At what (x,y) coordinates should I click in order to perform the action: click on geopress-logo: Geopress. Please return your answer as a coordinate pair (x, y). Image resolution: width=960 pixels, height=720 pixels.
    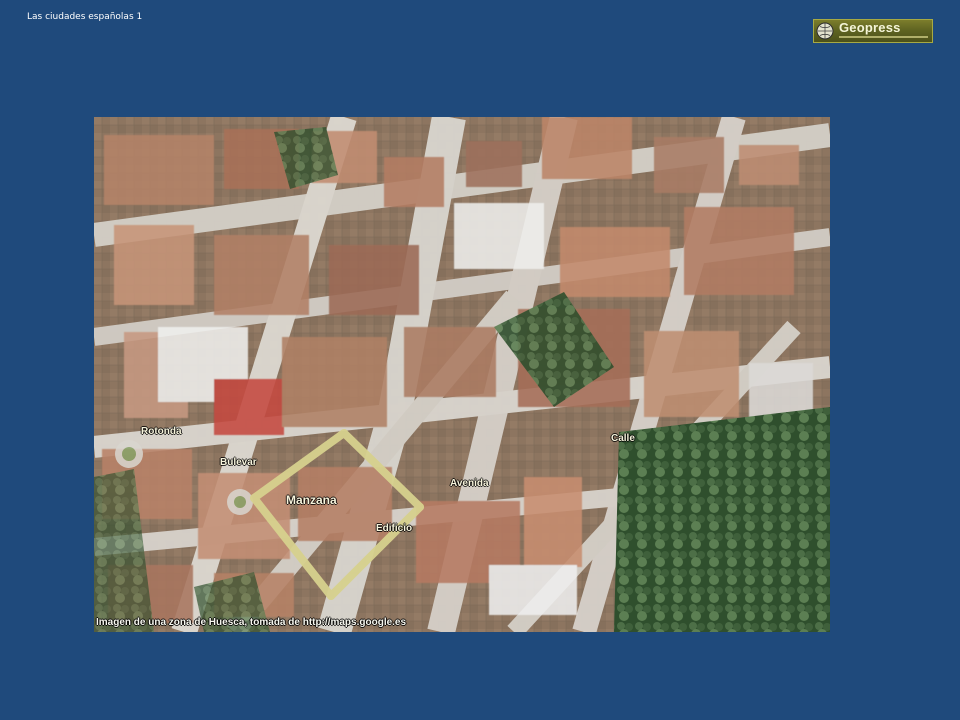
    Looking at the image, I should click on (873, 31).